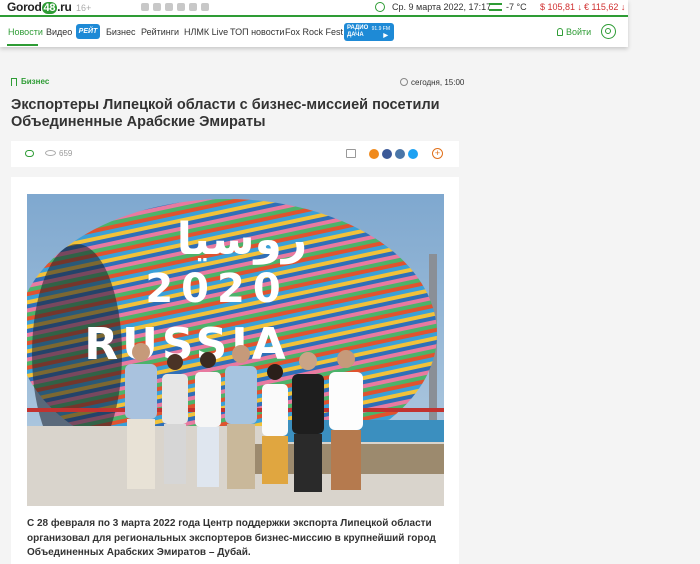  Describe the element at coordinates (578, 32) in the screenshot. I see `login-link: Войти` at that location.